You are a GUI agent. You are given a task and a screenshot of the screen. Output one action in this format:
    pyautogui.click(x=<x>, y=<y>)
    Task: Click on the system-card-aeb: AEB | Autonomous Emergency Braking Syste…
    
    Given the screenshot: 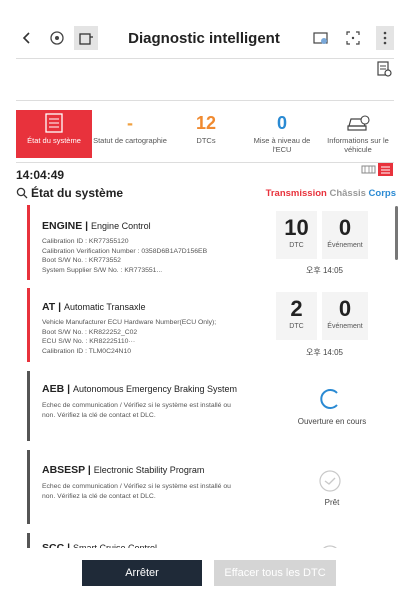 What is the action you would take?
    pyautogui.click(x=208, y=406)
    